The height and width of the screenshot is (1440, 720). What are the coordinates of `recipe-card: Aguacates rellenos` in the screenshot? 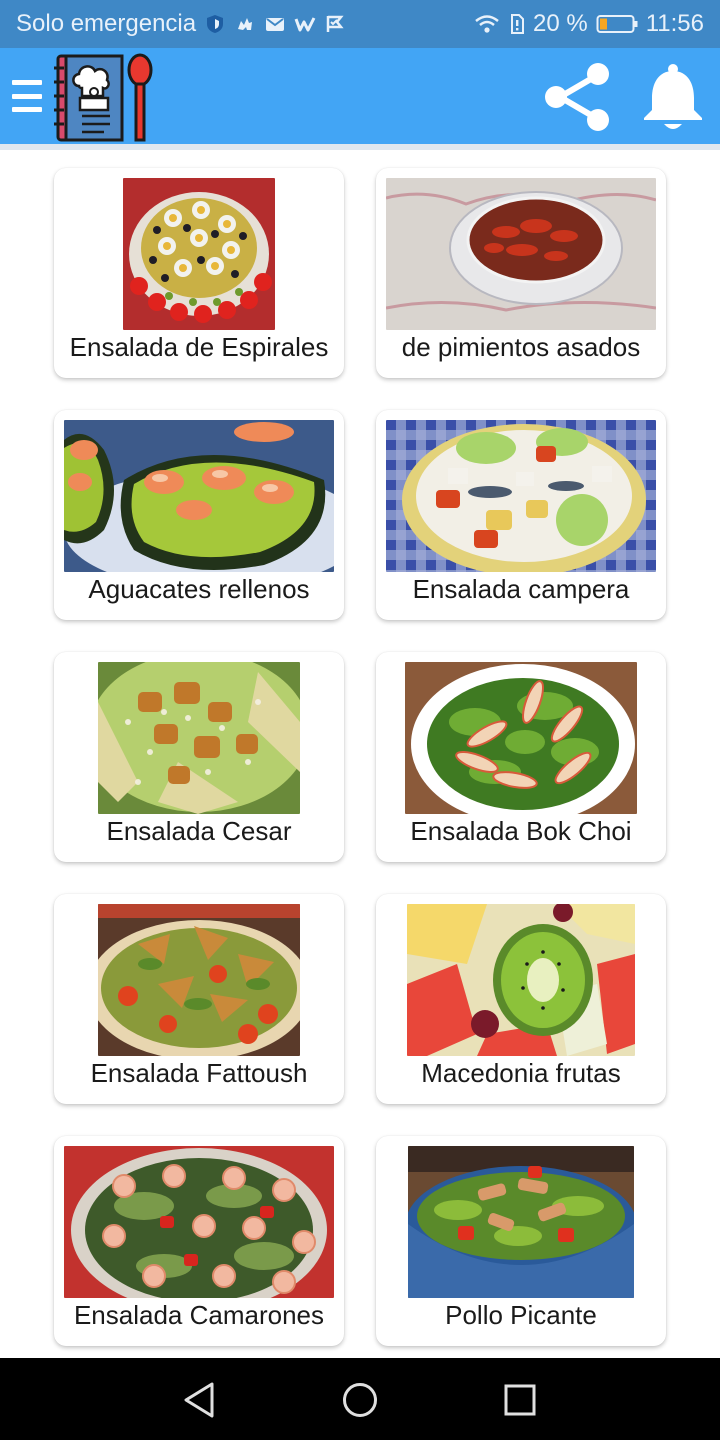 It's located at (199, 515).